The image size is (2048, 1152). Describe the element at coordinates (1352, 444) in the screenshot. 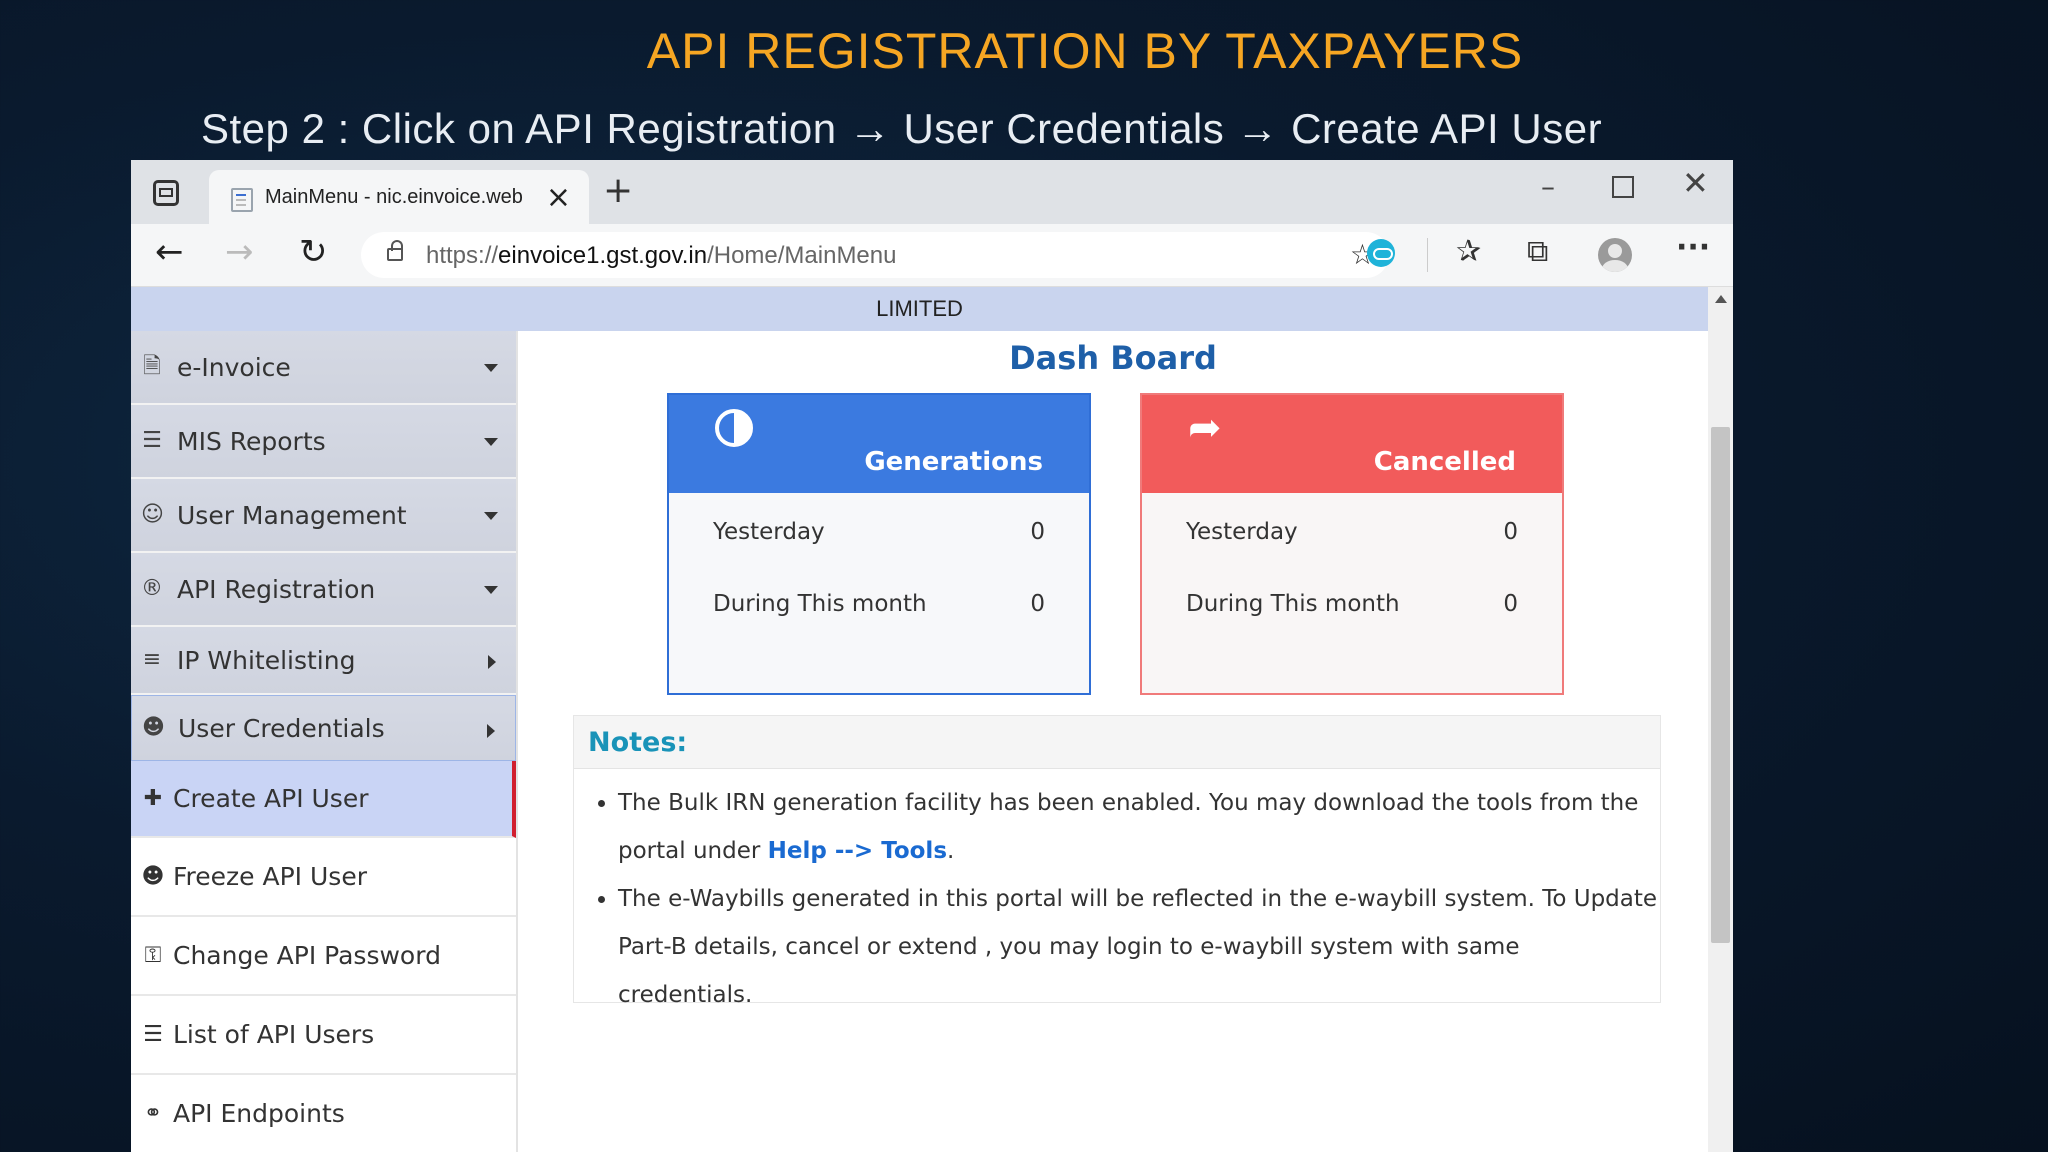

I see `cancelled-card-header: ➦ Cancelled` at that location.